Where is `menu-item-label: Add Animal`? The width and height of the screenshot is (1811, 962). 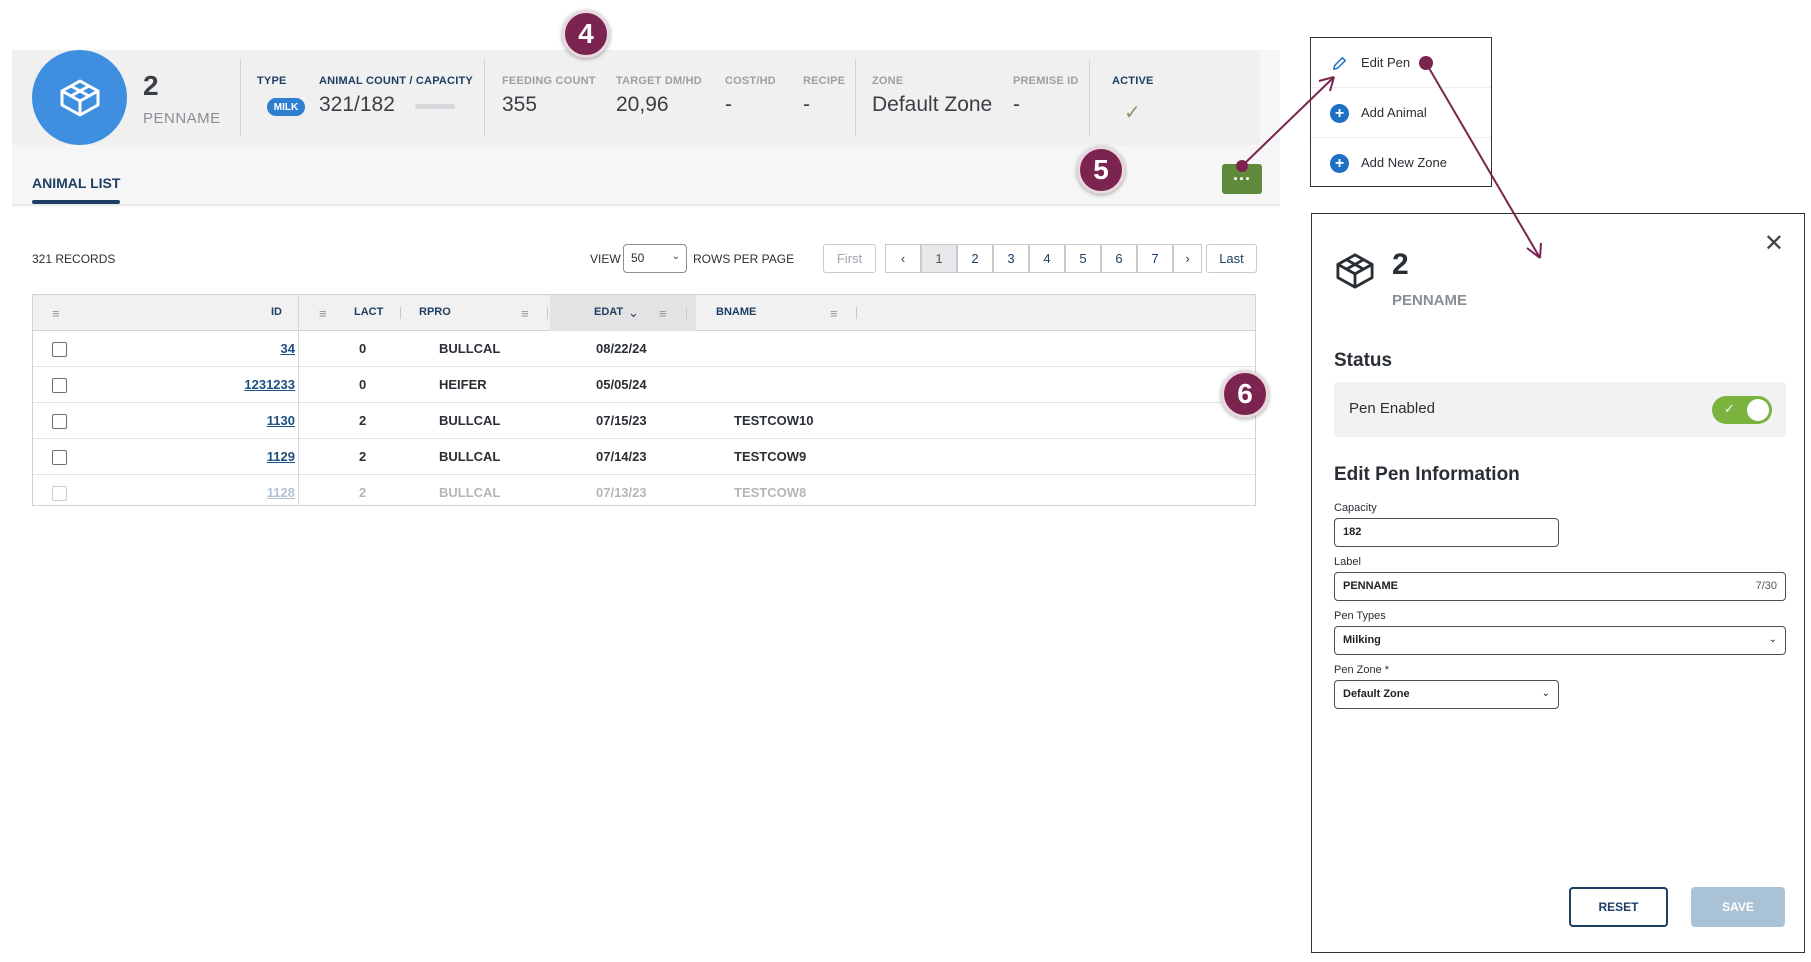 menu-item-label: Add Animal is located at coordinates (1394, 112).